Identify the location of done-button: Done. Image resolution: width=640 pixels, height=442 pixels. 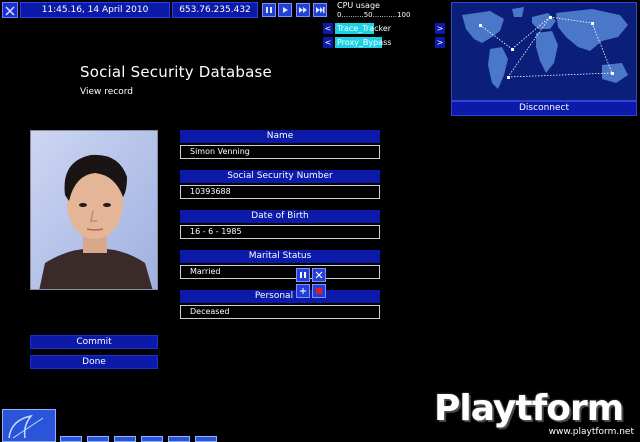
(94, 362).